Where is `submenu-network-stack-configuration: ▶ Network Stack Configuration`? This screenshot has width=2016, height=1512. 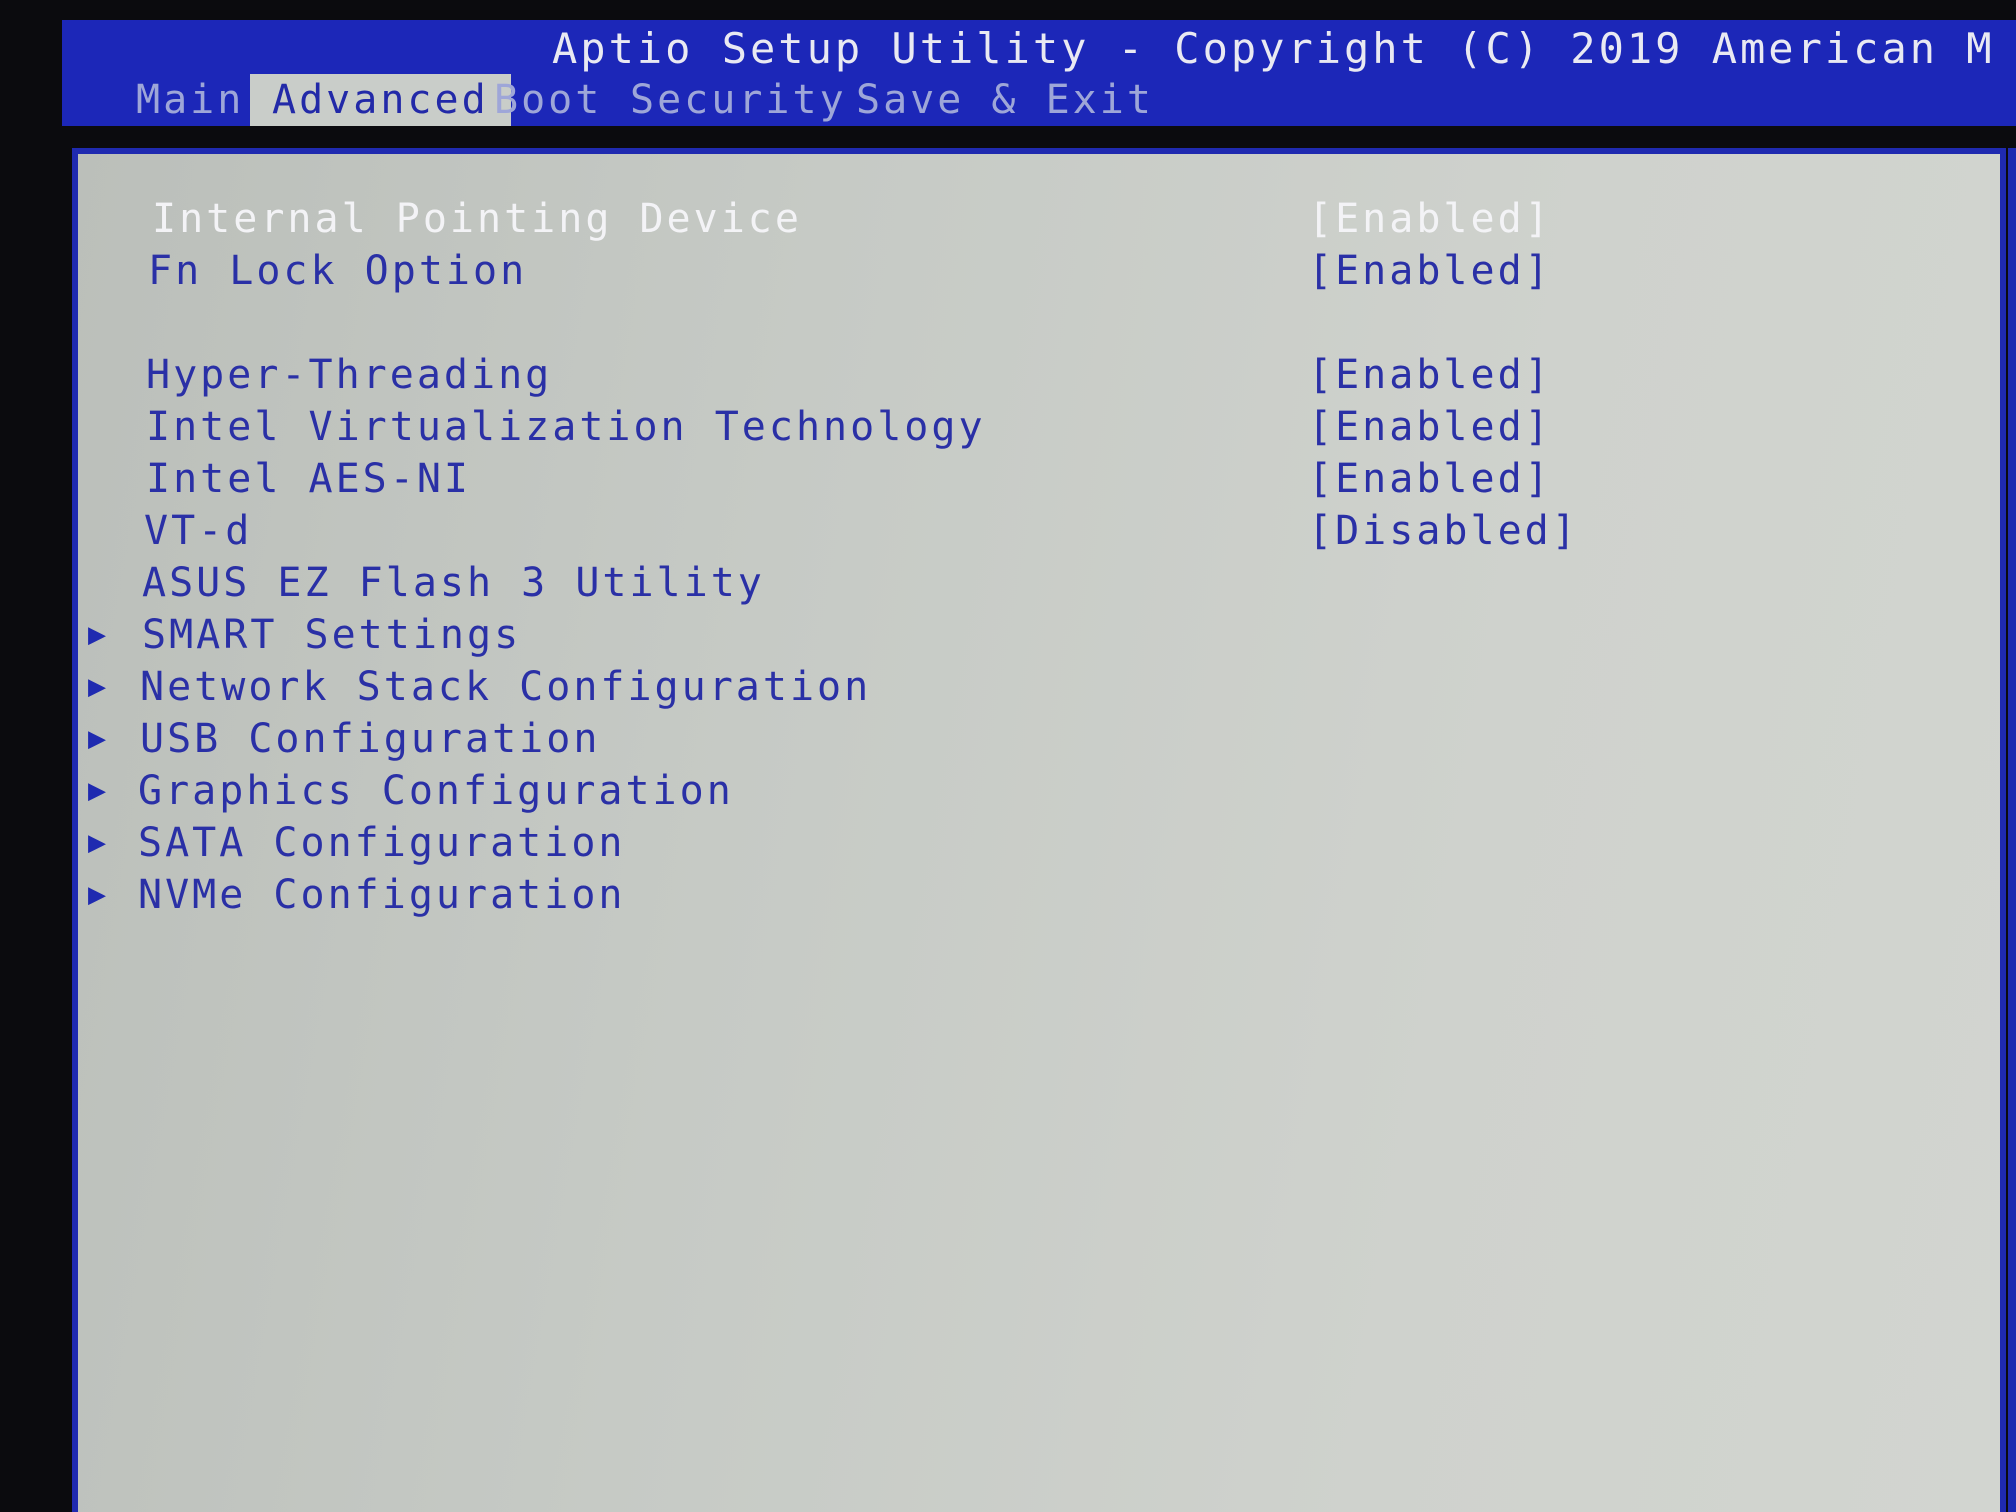 submenu-network-stack-configuration: ▶ Network Stack Configuration is located at coordinates (588, 687).